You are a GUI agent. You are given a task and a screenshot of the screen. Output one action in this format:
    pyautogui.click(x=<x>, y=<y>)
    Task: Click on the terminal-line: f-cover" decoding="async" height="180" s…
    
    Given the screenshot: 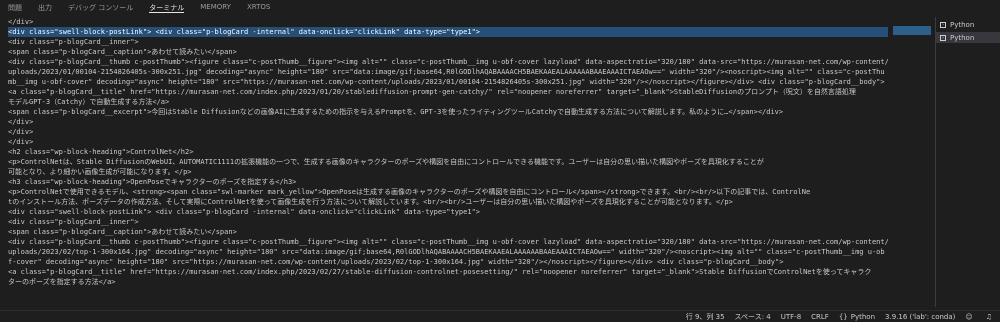 What is the action you would take?
    pyautogui.click(x=396, y=262)
    